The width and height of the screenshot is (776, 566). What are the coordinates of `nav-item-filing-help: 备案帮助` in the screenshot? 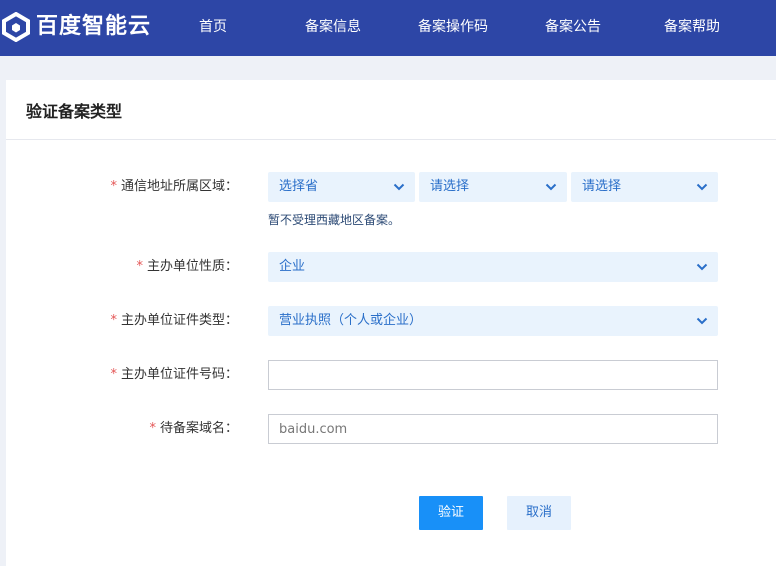 It's located at (692, 28).